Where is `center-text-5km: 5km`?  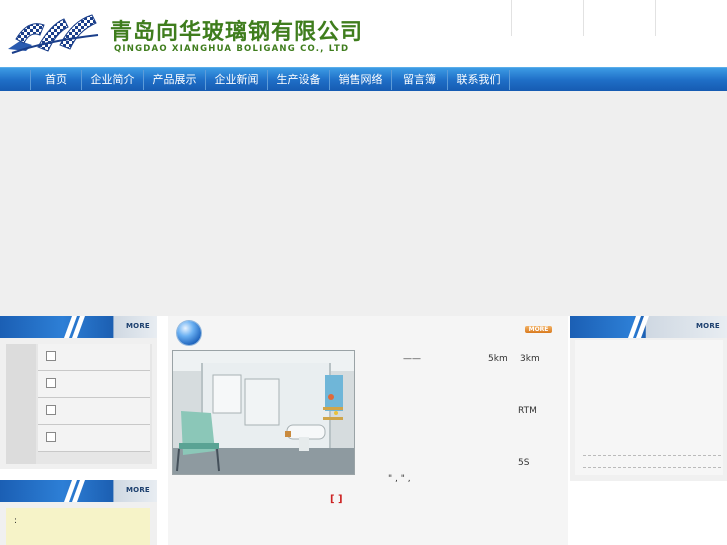 center-text-5km: 5km is located at coordinates (498, 359).